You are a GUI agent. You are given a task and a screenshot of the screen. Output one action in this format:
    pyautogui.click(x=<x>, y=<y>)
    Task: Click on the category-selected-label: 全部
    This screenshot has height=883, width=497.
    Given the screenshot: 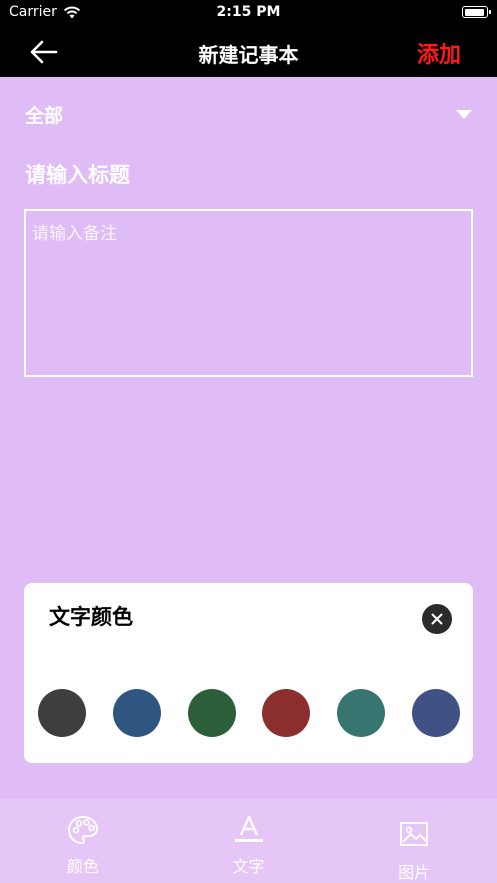 What is the action you would take?
    pyautogui.click(x=44, y=116)
    